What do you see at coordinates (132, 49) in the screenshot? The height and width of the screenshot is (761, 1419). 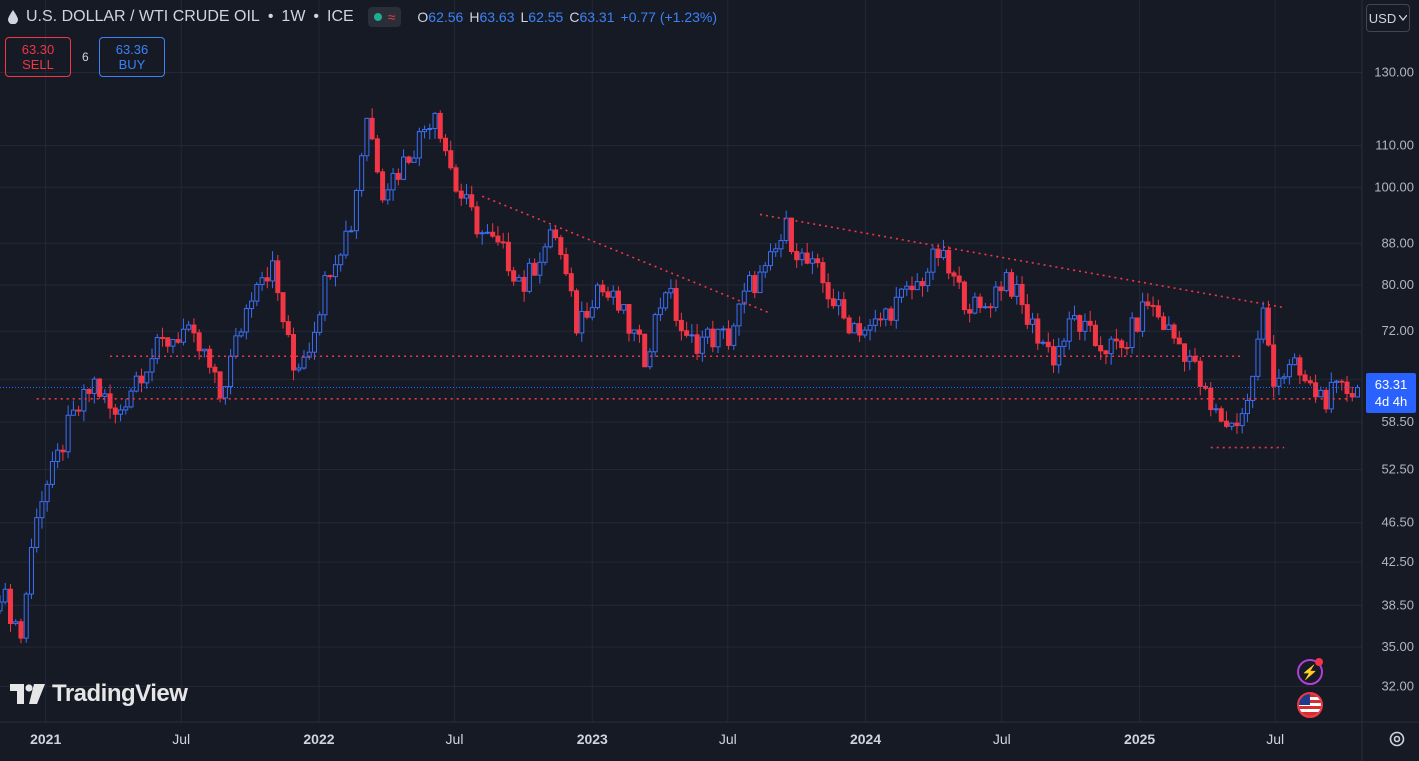 I see `buy-price: 63.36` at bounding box center [132, 49].